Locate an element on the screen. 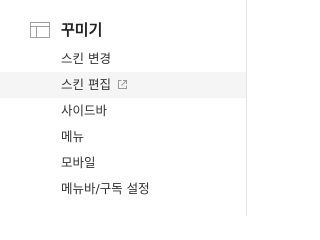  menu-item-menubar-subscribe: 메뉴바/구독 설정 is located at coordinates (123, 189).